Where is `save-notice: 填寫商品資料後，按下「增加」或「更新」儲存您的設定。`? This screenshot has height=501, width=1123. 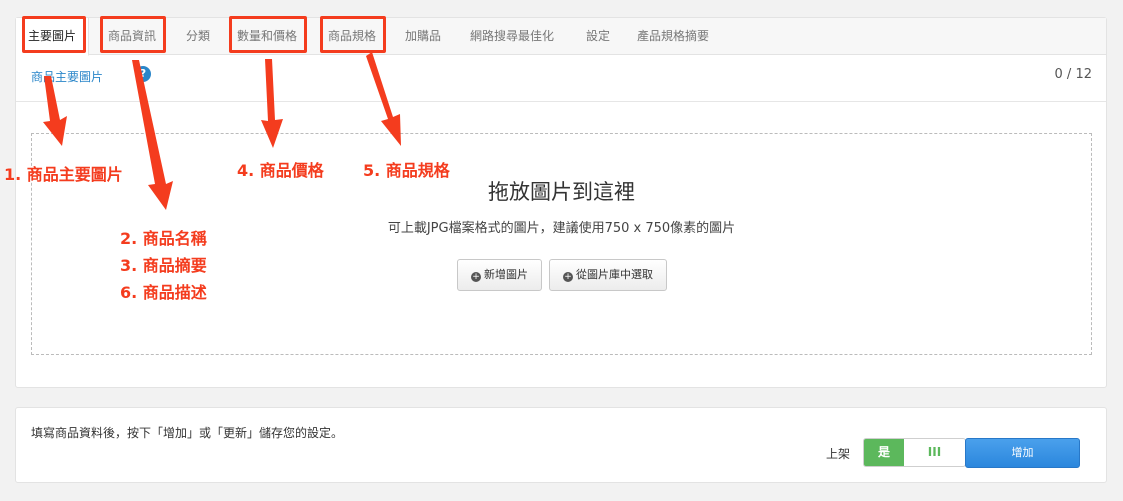
save-notice: 填寫商品資料後，按下「增加」或「更新」儲存您的設定。 is located at coordinates (187, 433).